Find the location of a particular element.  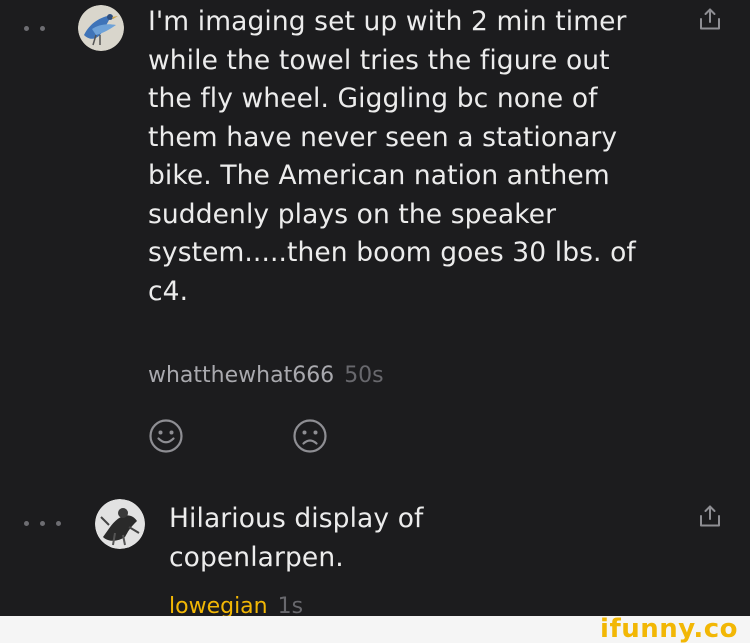

watermark-logo: ifunny.co is located at coordinates (669, 628).